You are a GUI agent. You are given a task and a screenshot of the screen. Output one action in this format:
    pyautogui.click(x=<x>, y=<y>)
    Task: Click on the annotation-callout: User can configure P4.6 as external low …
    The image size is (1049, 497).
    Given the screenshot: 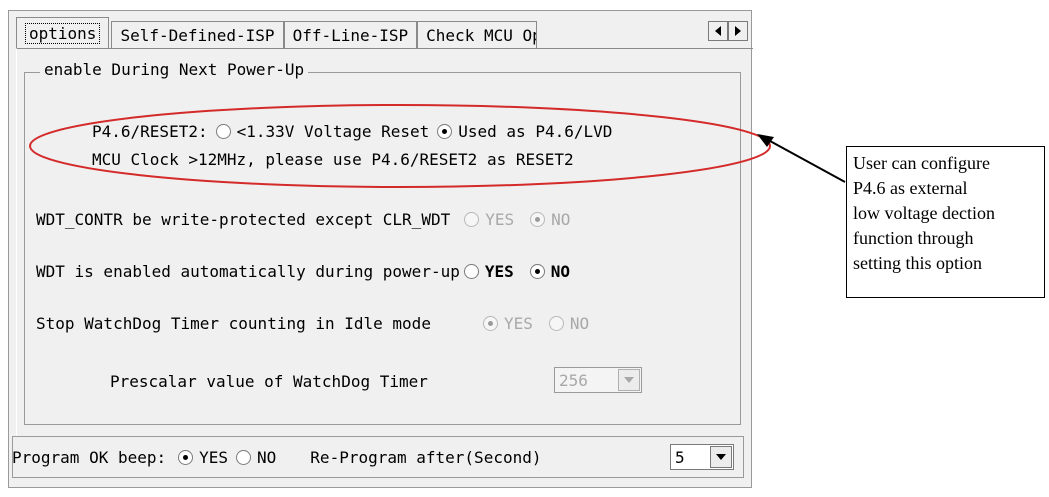 What is the action you would take?
    pyautogui.click(x=945, y=222)
    